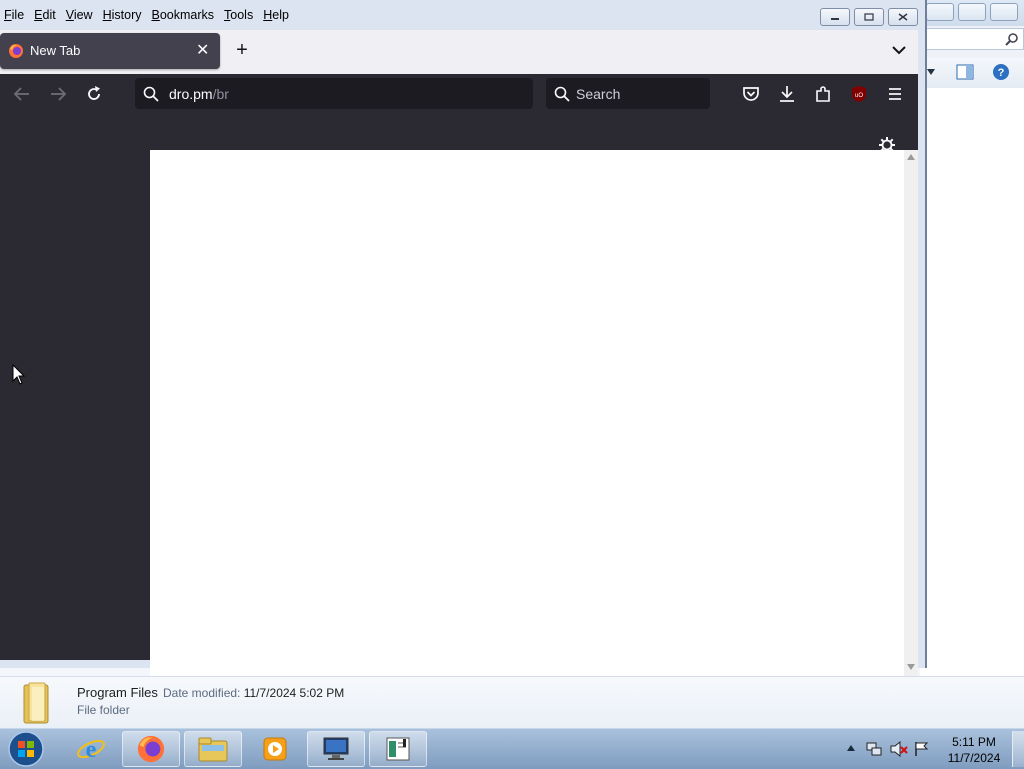  I want to click on close-button, so click(903, 17).